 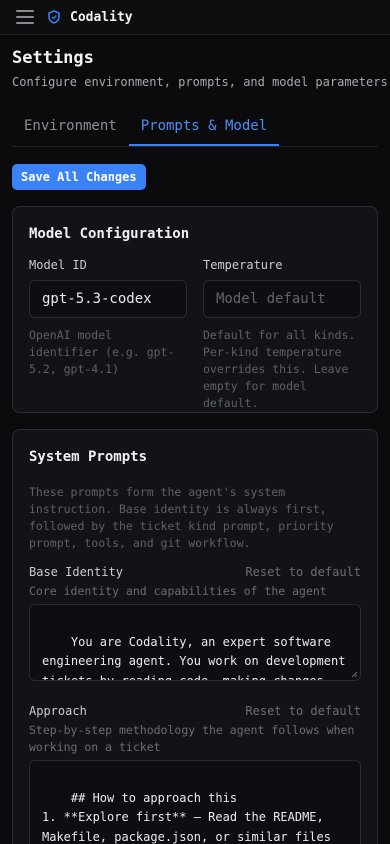 What do you see at coordinates (243, 265) in the screenshot?
I see `temperature-label: Temperature` at bounding box center [243, 265].